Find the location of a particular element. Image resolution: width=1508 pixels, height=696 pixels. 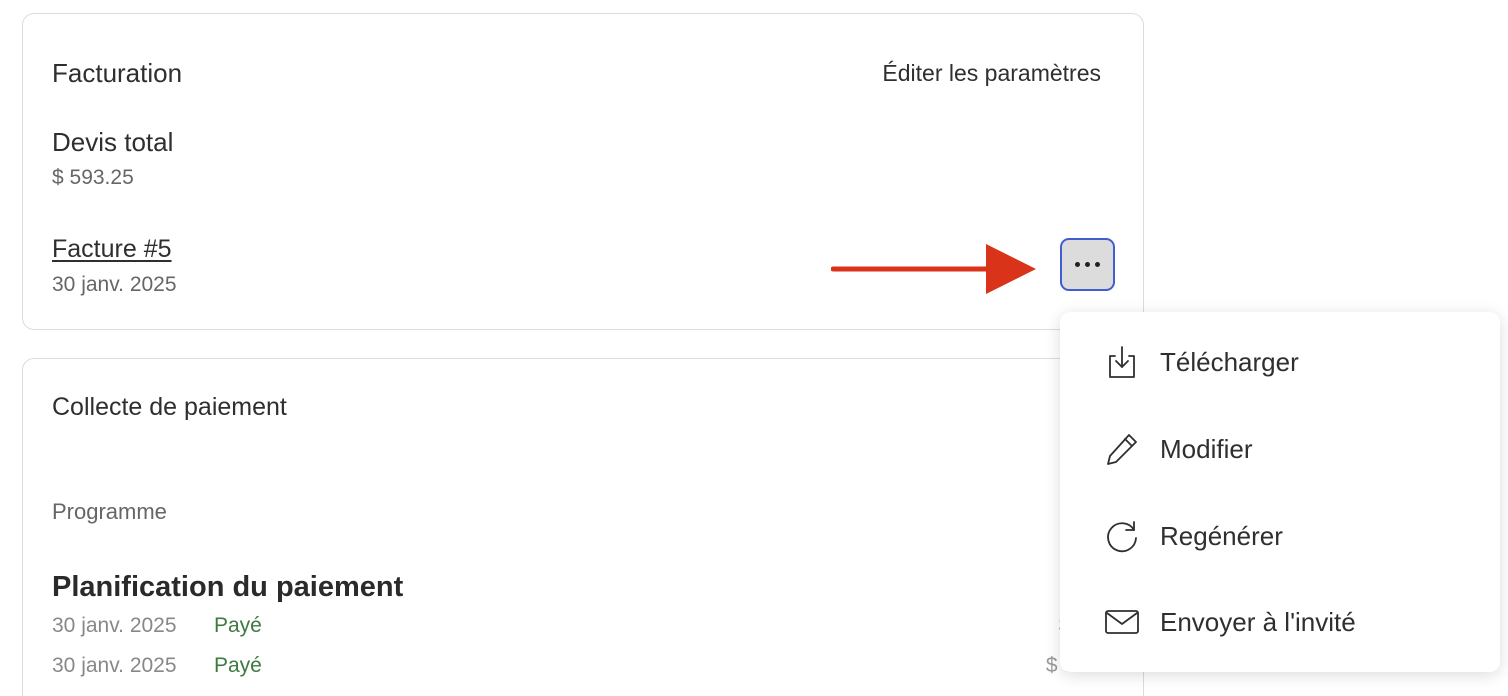

payment-collection-title: Collecte de paiement is located at coordinates (169, 407).